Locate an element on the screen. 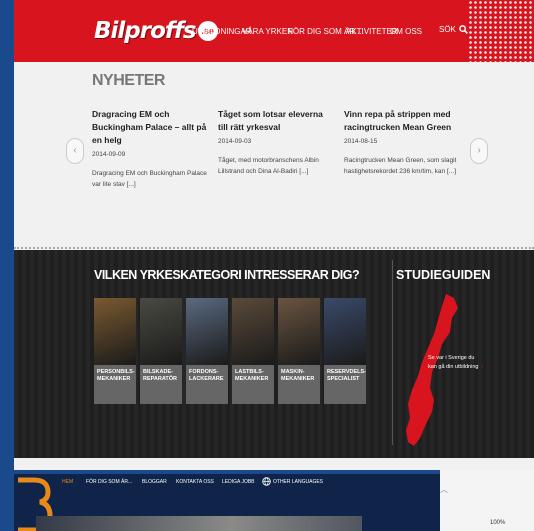 Image resolution: width=534 pixels, height=531 pixels. category-tile-personbilsmekaniker: PERSONBILS-MEKANIKER is located at coordinates (115, 351).